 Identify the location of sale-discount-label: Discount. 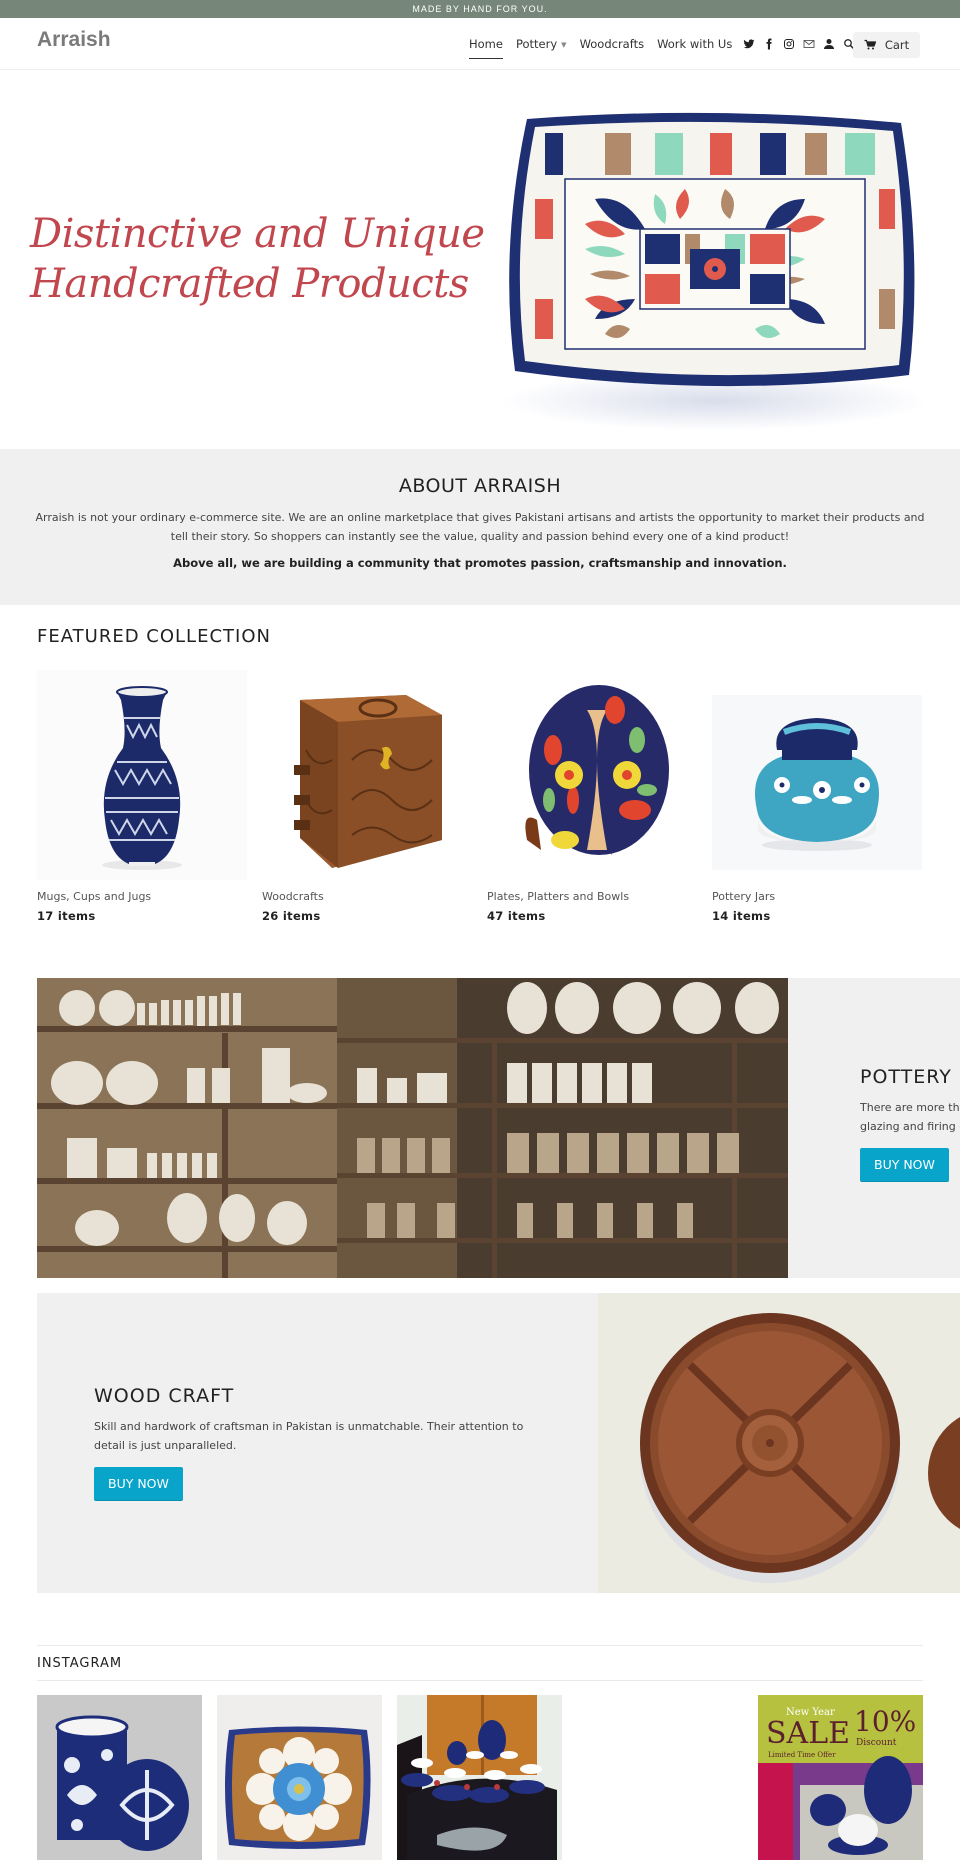
(876, 1743).